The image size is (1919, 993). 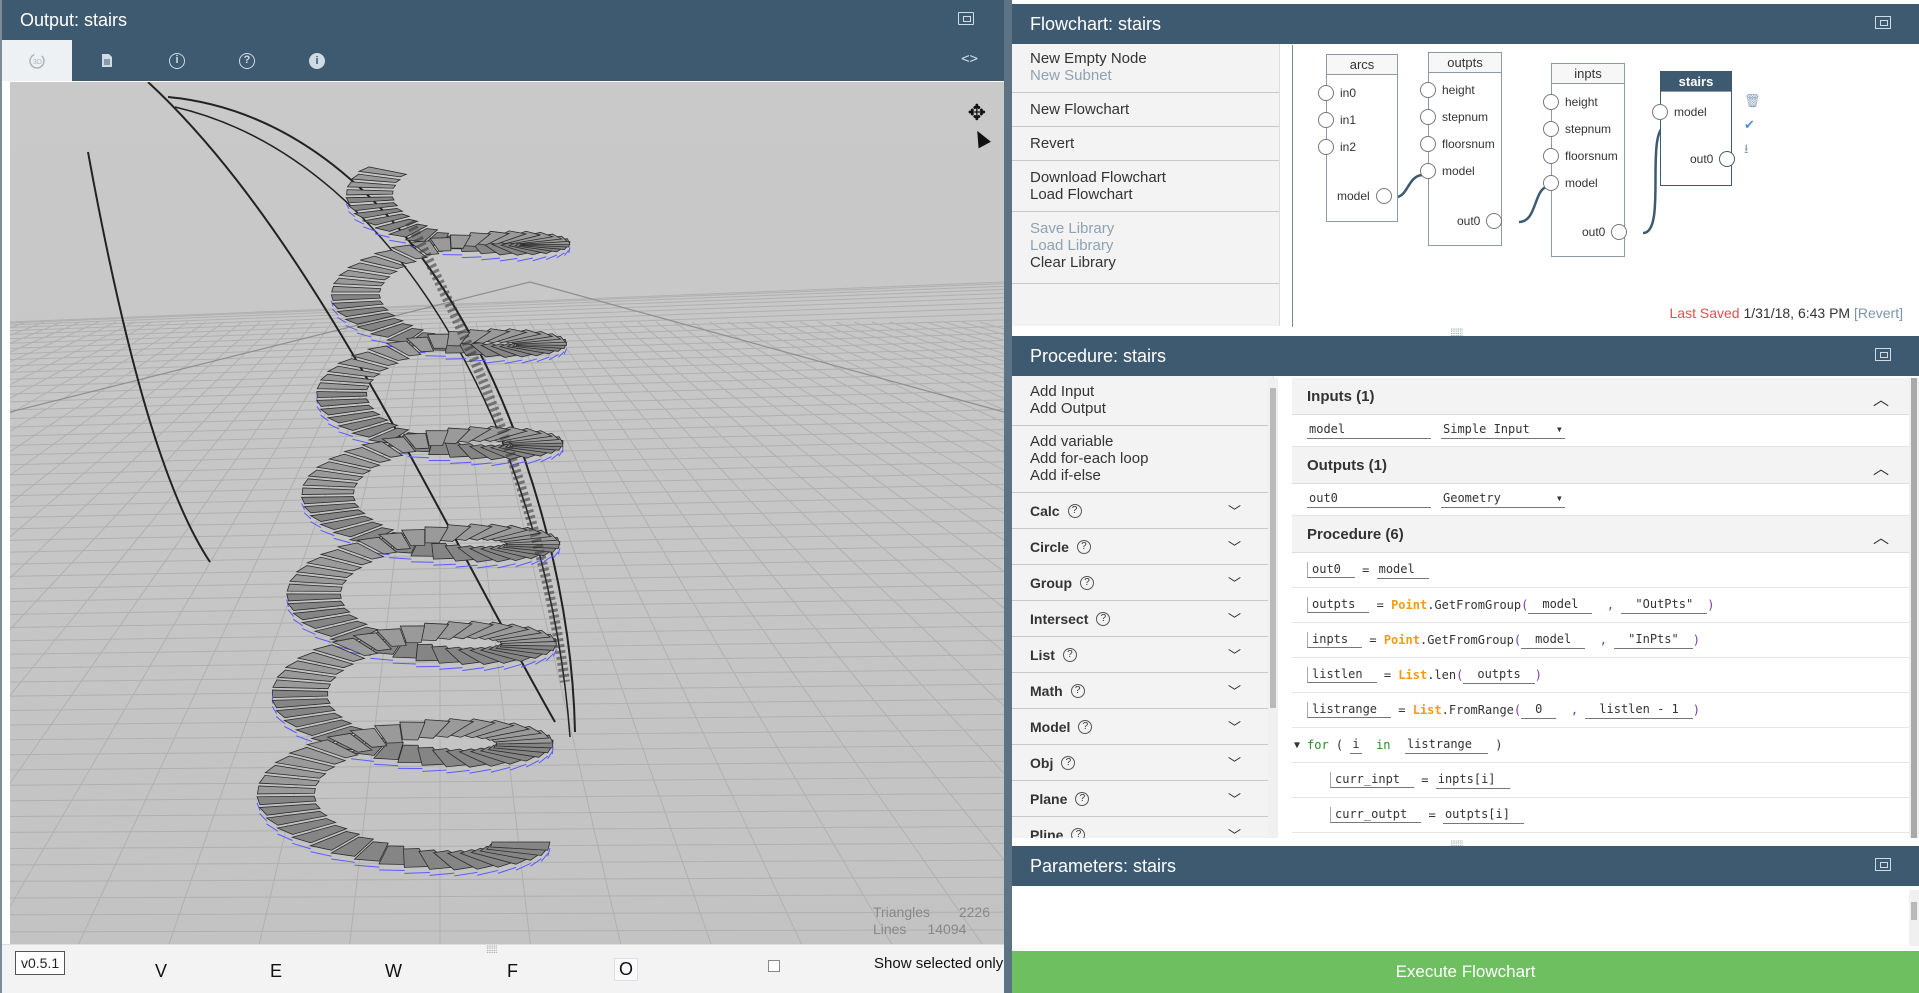 What do you see at coordinates (1878, 313) in the screenshot?
I see `revert-link: [Revert]` at bounding box center [1878, 313].